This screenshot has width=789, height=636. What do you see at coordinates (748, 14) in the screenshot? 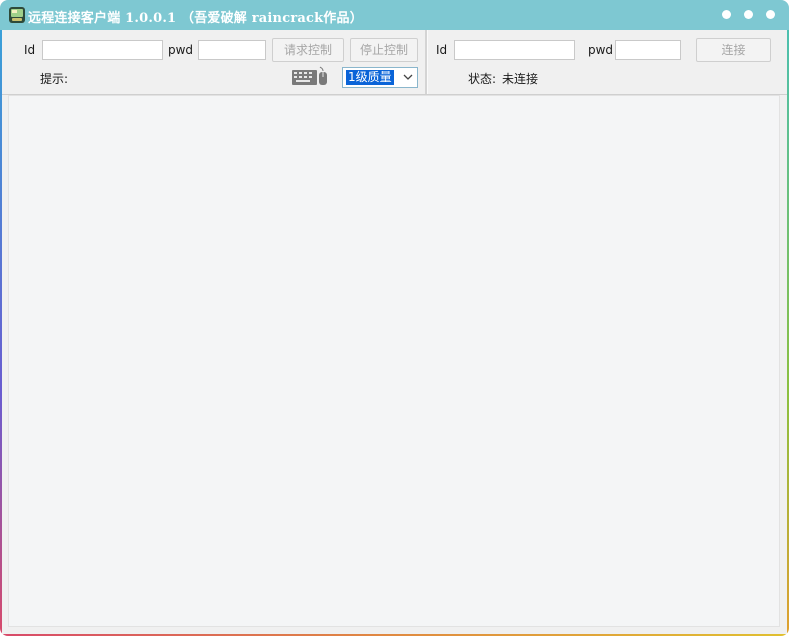
I see `maximize-dot` at bounding box center [748, 14].